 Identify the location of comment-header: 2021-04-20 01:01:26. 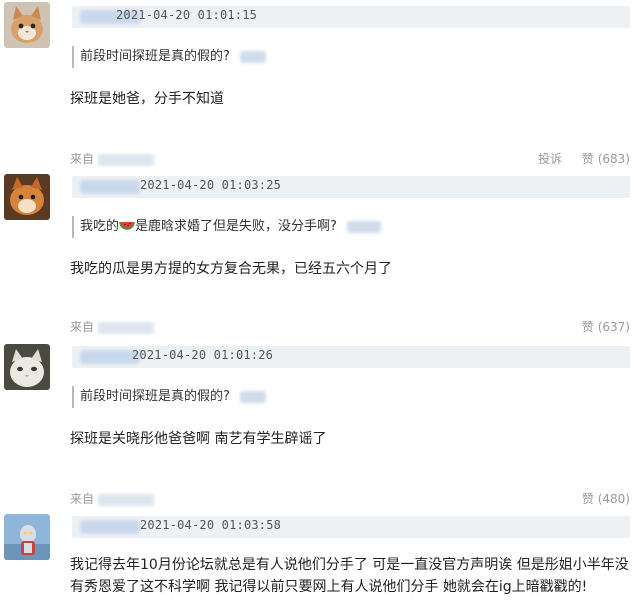
(351, 357).